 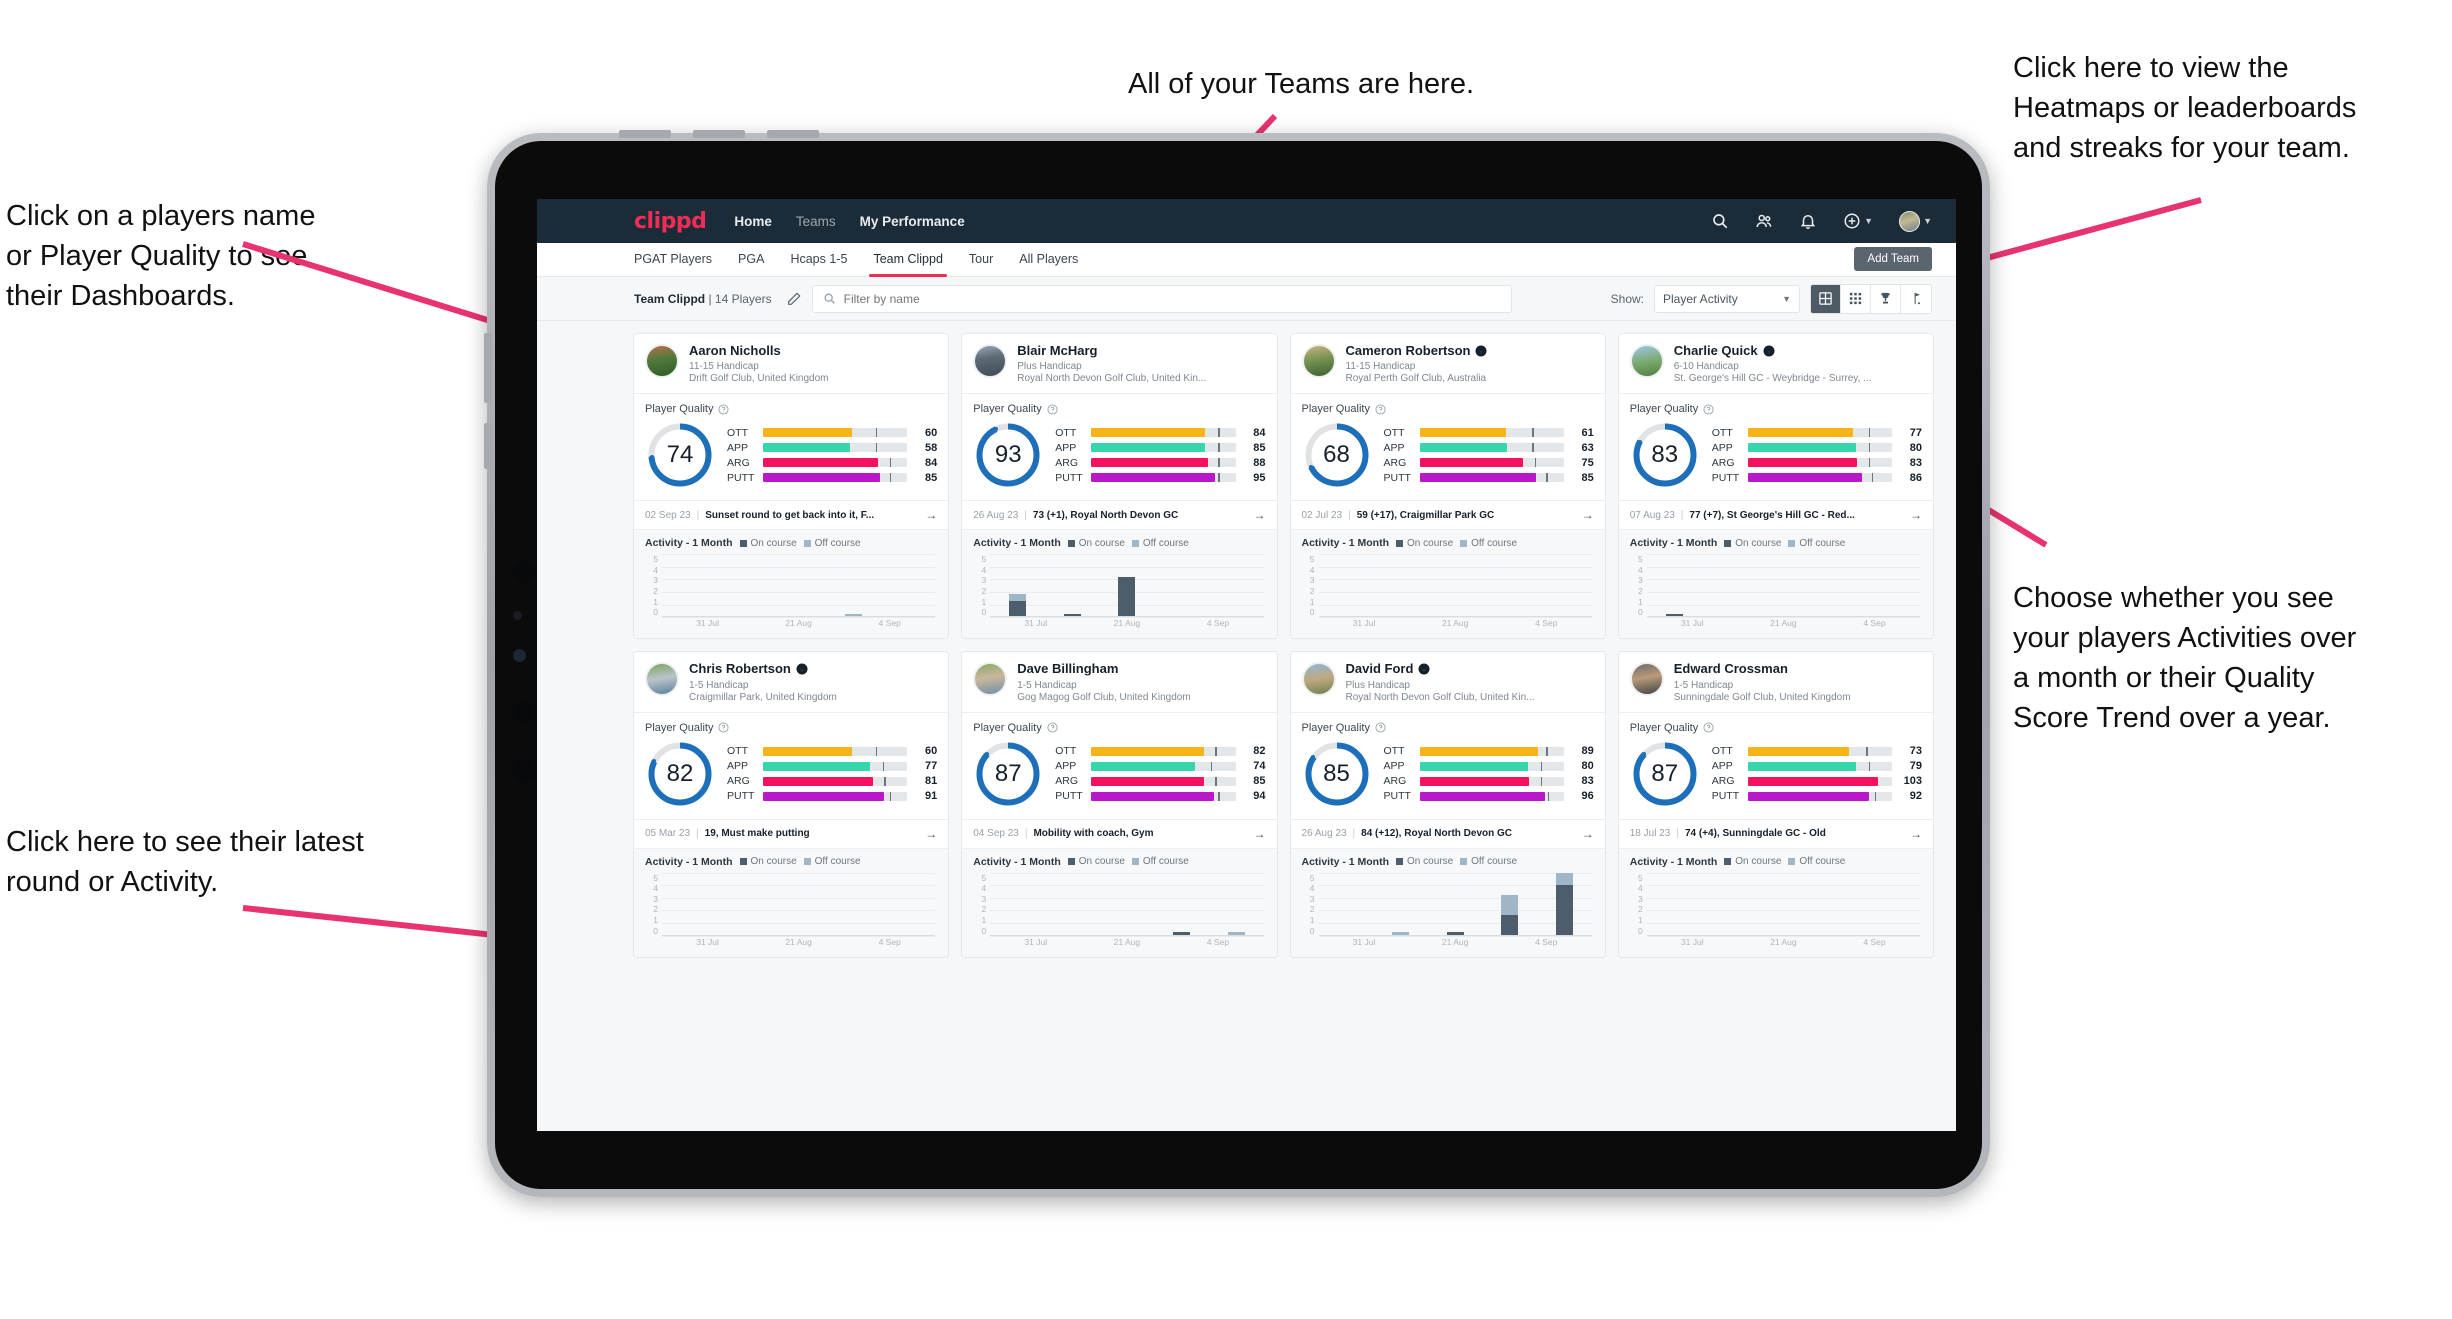 What do you see at coordinates (1057, 350) in the screenshot?
I see `player-name: Blair McHarg` at bounding box center [1057, 350].